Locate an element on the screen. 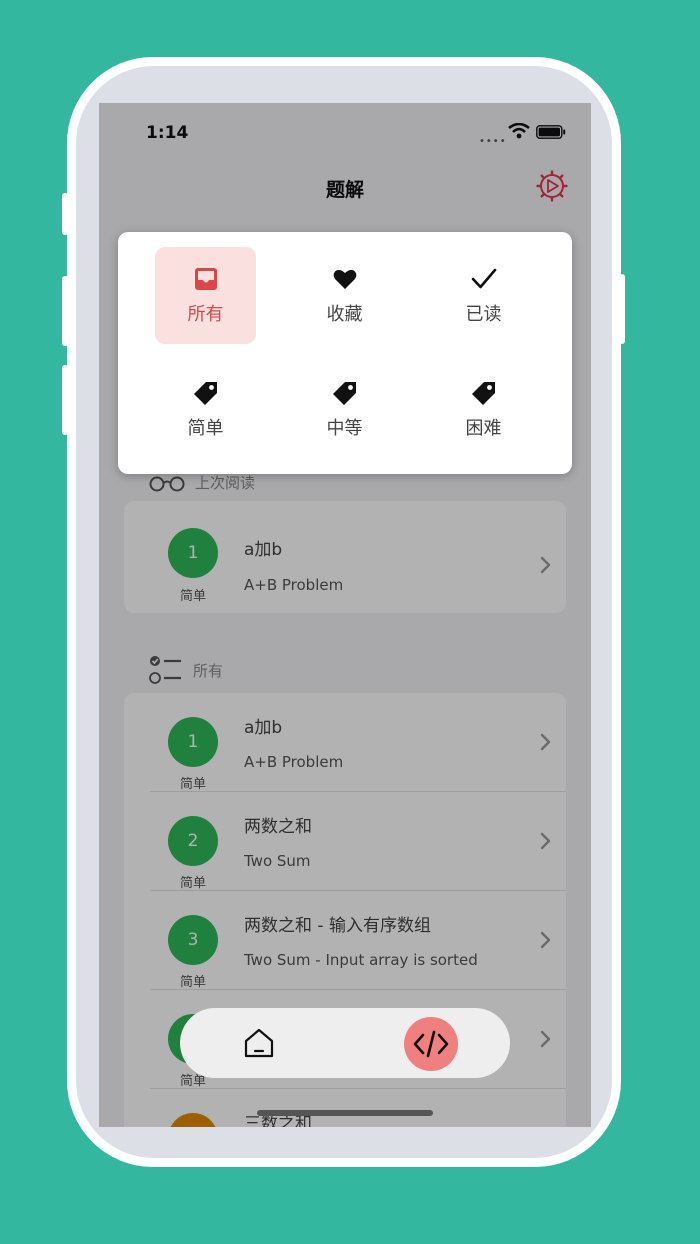 The width and height of the screenshot is (700, 1244). filter-option-favorites: 收藏 is located at coordinates (344, 295).